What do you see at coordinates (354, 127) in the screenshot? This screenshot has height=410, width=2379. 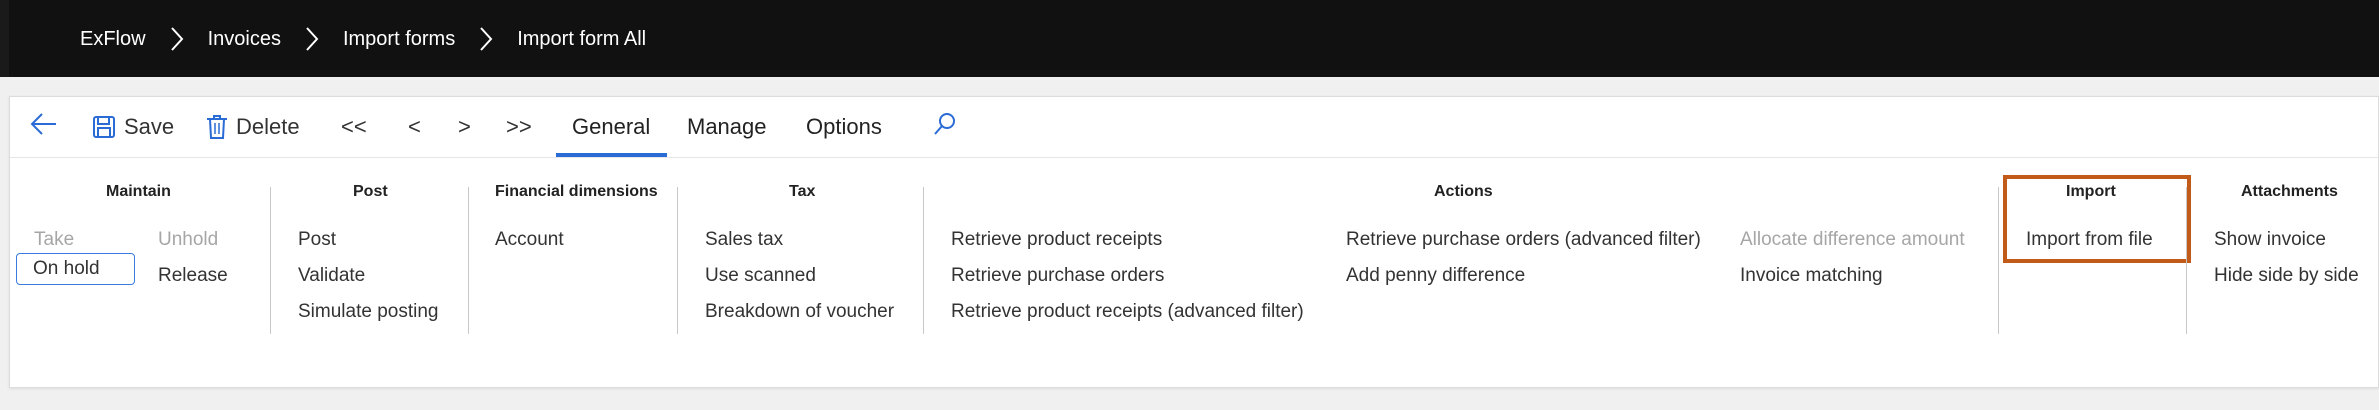 I see `first-record-button: <<` at bounding box center [354, 127].